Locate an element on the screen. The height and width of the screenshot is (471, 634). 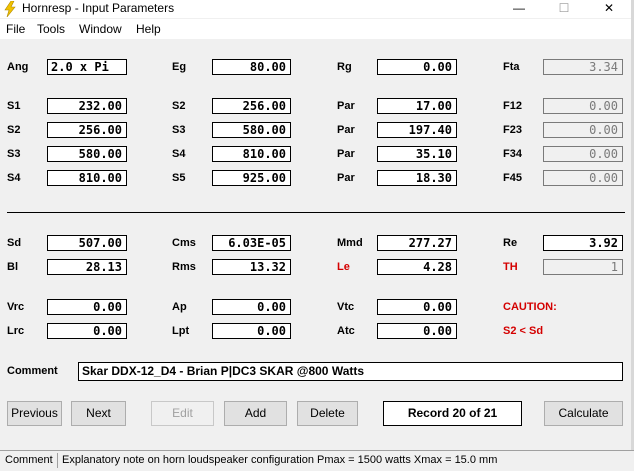
f12-field: 0.00 is located at coordinates (583, 106).